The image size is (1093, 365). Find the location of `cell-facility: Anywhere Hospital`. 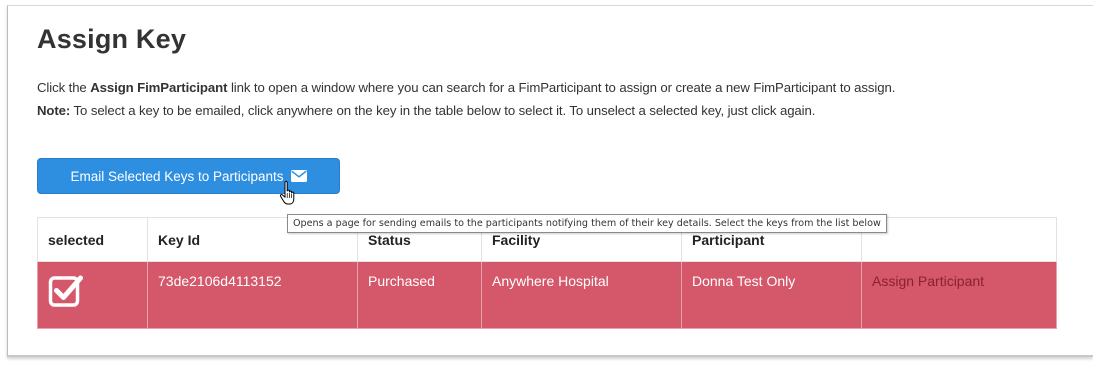

cell-facility: Anywhere Hospital is located at coordinates (581, 295).